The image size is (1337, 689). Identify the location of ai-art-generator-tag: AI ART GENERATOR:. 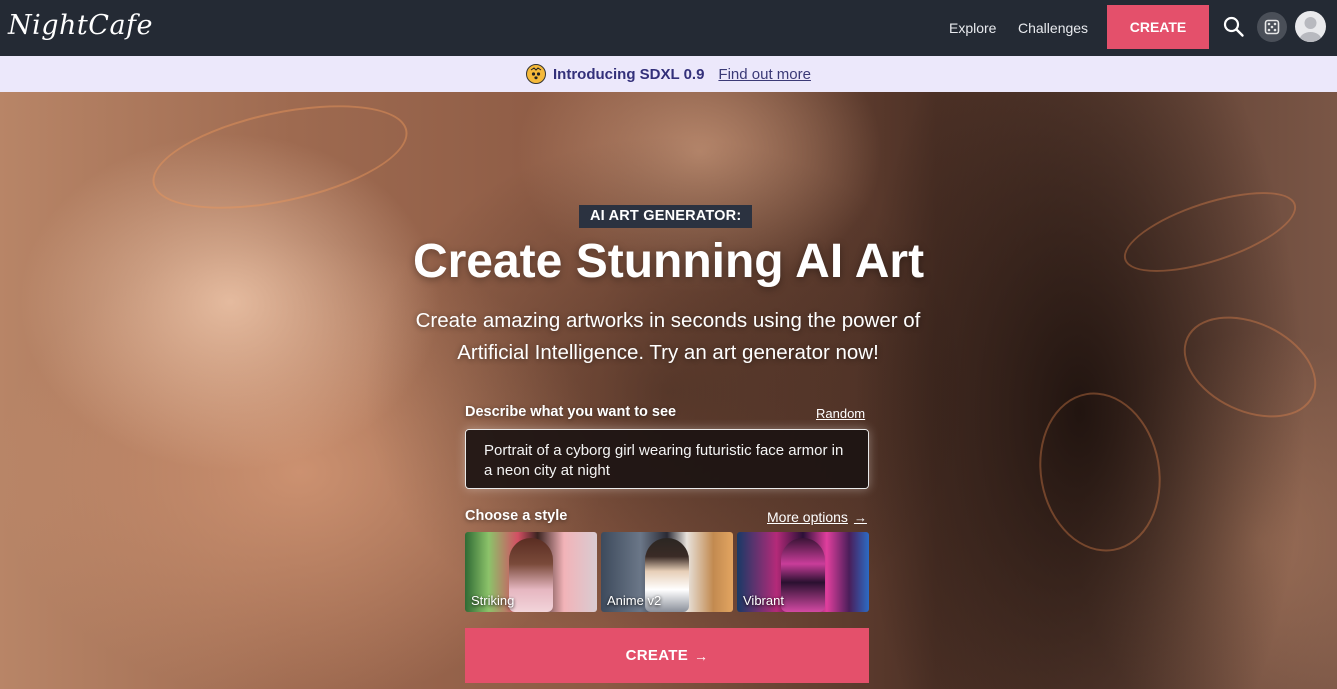
(666, 216).